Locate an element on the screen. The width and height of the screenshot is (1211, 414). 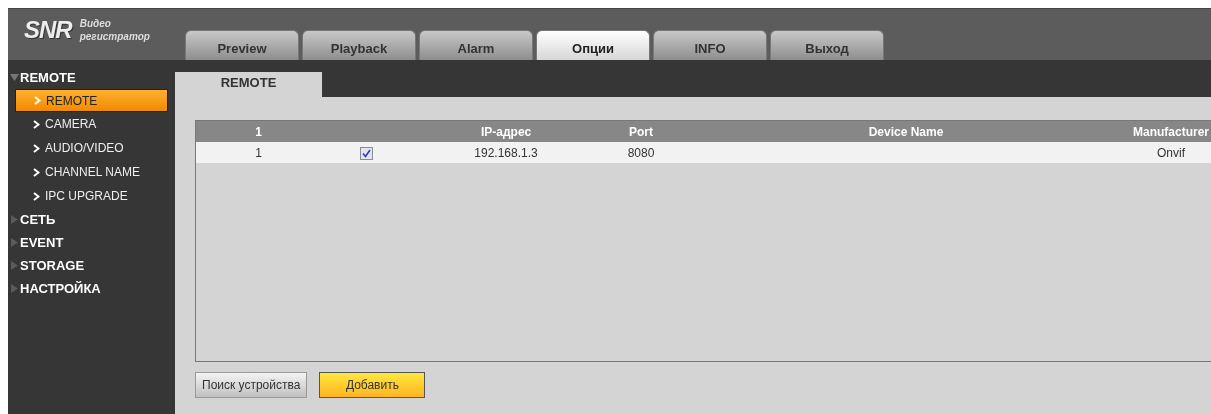
menu-group: STORAGE is located at coordinates (88, 265).